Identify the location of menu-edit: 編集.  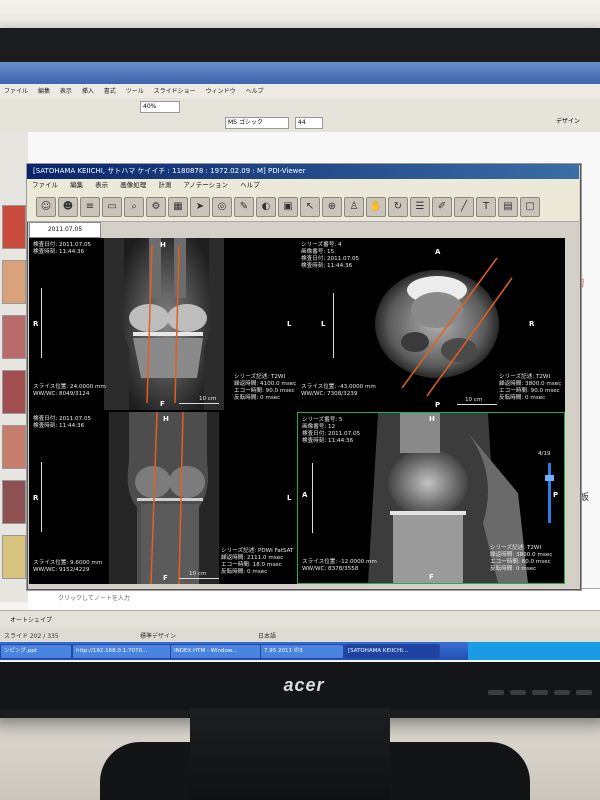
(44, 90).